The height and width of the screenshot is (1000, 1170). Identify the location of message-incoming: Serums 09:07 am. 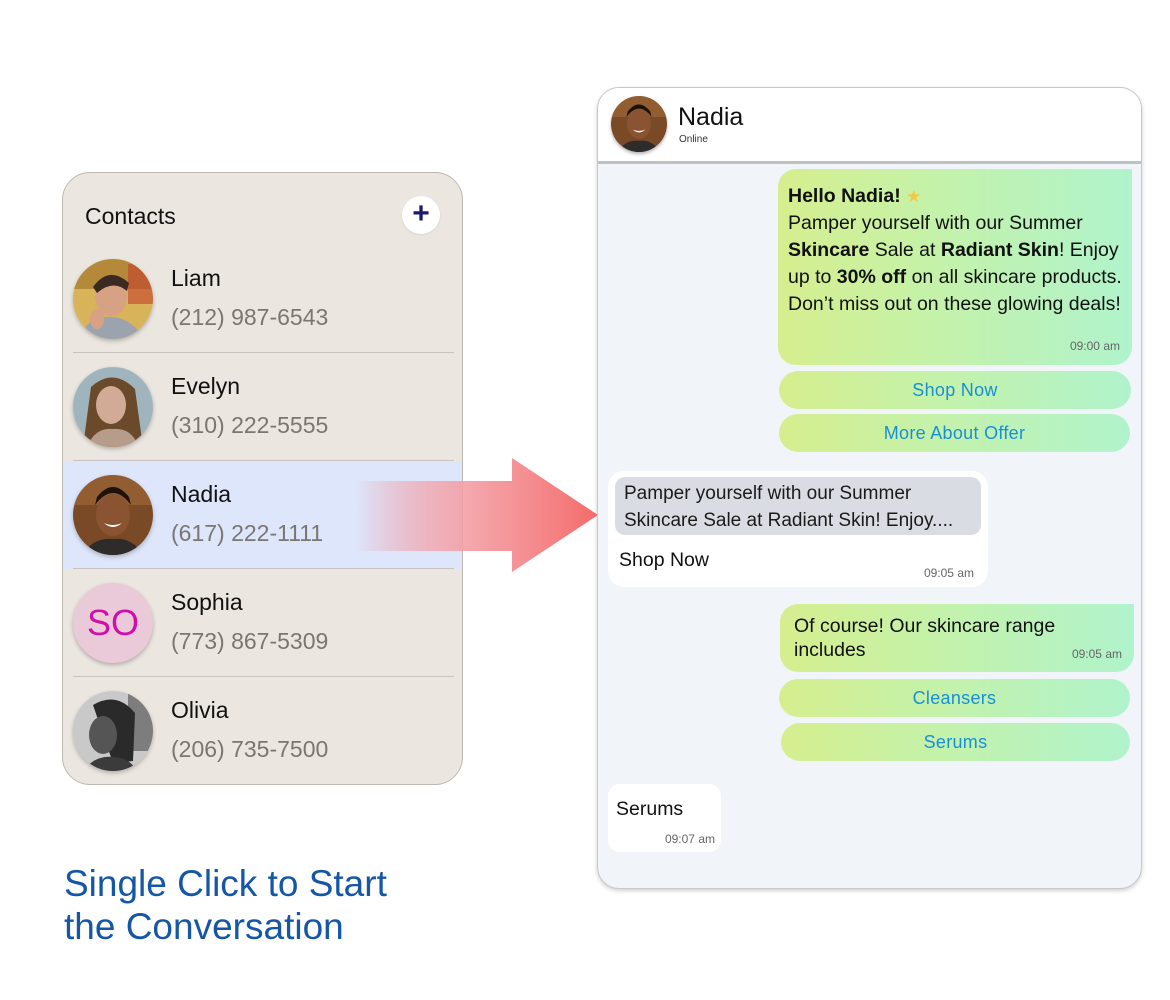
(664, 818).